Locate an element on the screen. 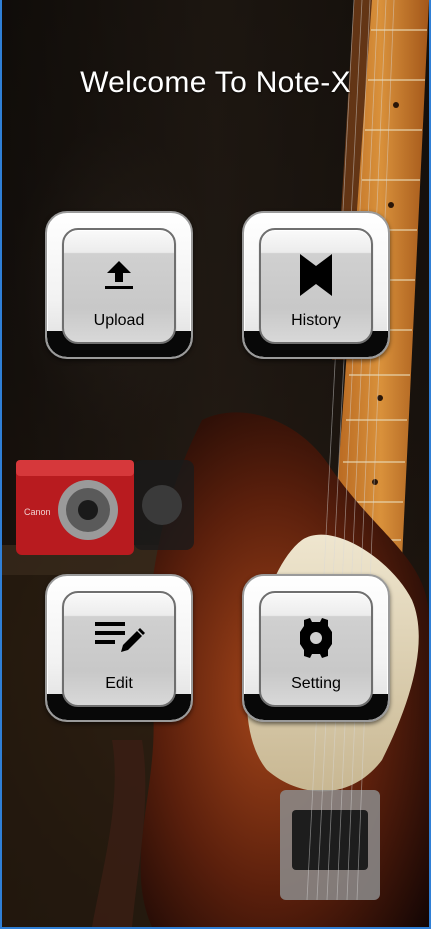  history-button: History is located at coordinates (316, 285).